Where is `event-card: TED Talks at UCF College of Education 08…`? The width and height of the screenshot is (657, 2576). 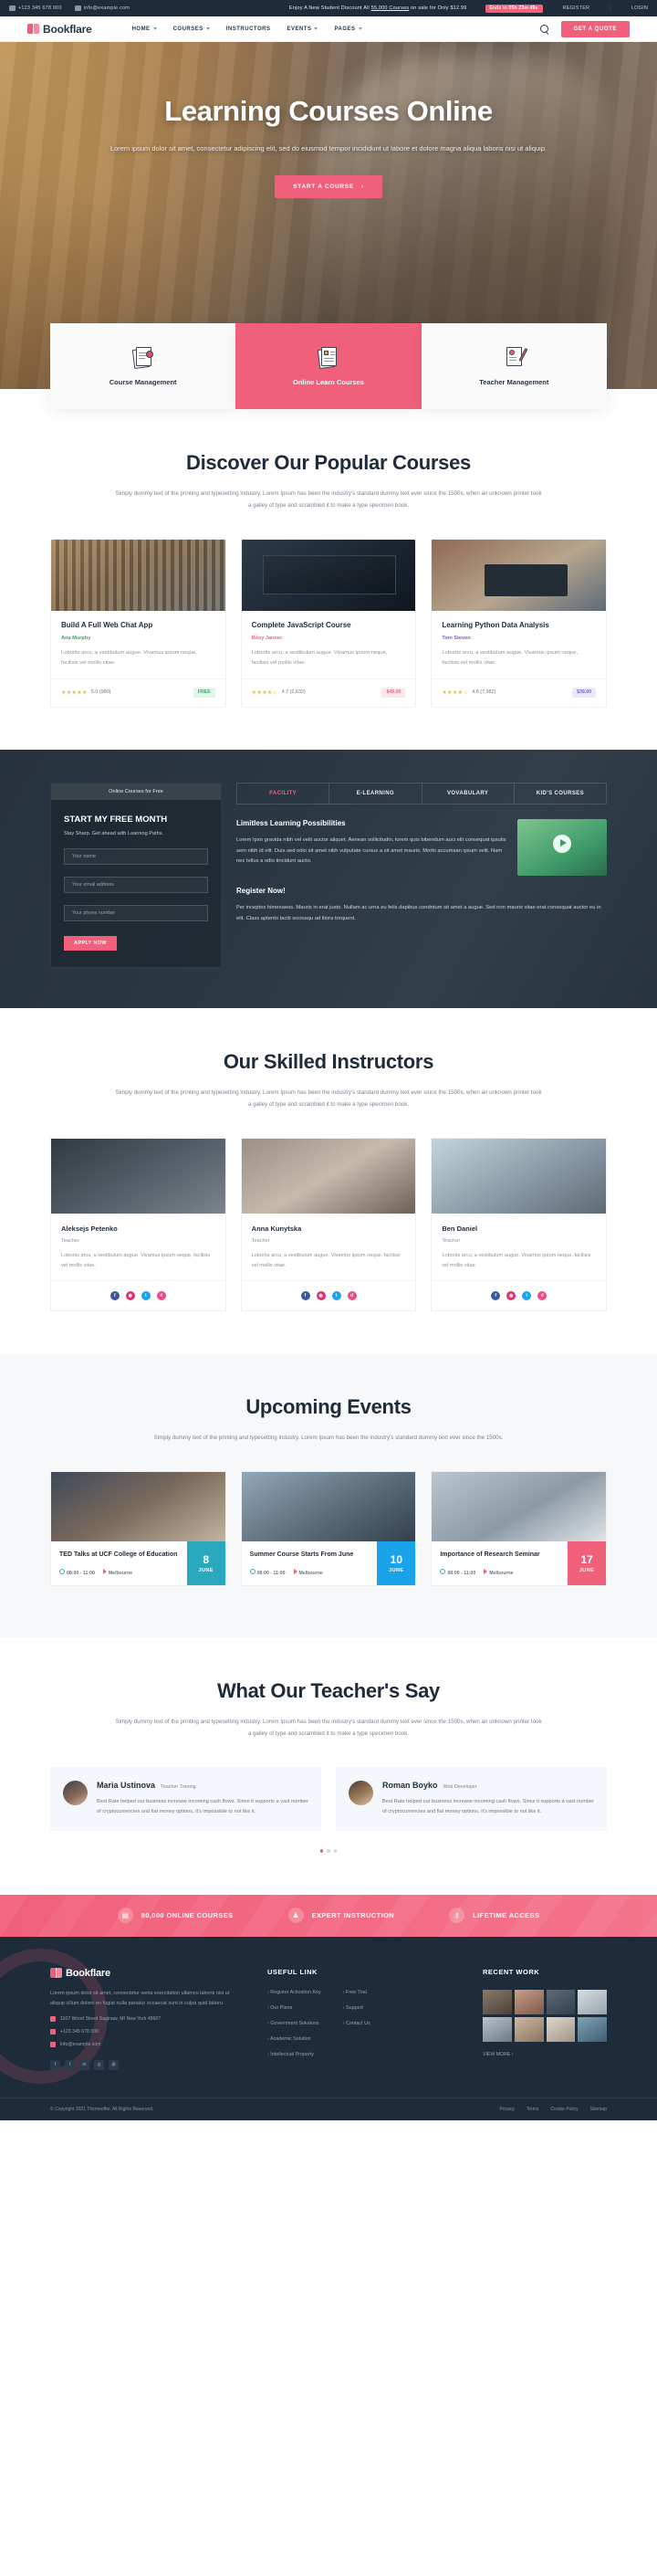
event-card: TED Talks at UCF College of Education 08… is located at coordinates (138, 1528).